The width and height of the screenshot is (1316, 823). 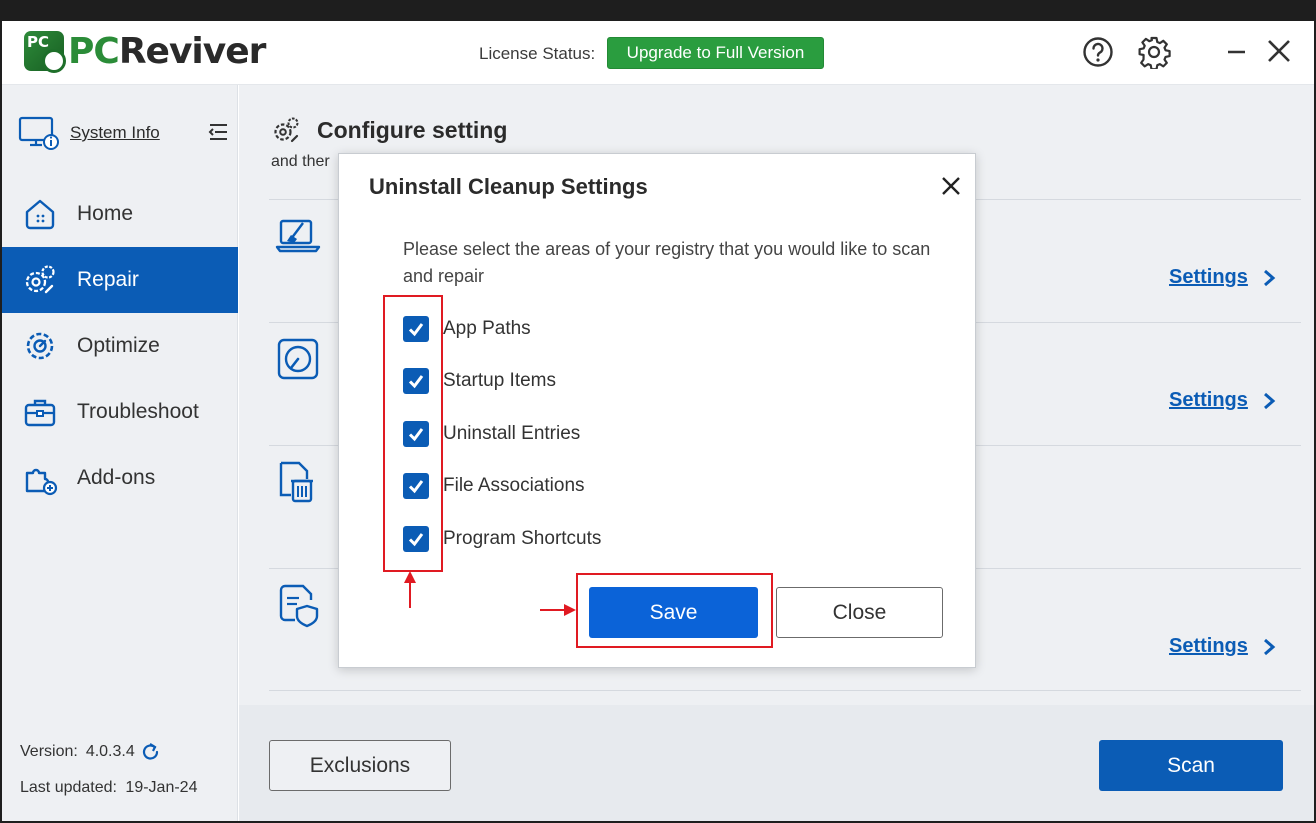 I want to click on option-label: App Paths, so click(x=487, y=328).